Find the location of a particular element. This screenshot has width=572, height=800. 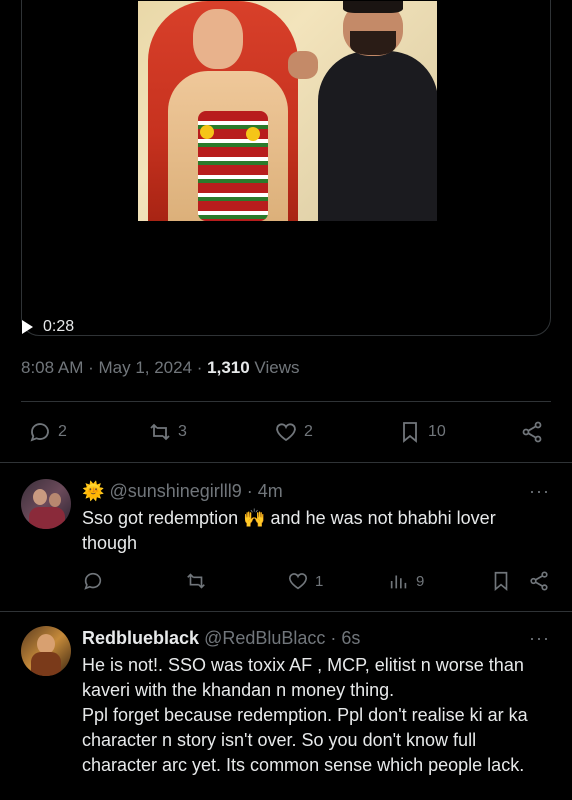

video-thumbnail is located at coordinates (287, 111).